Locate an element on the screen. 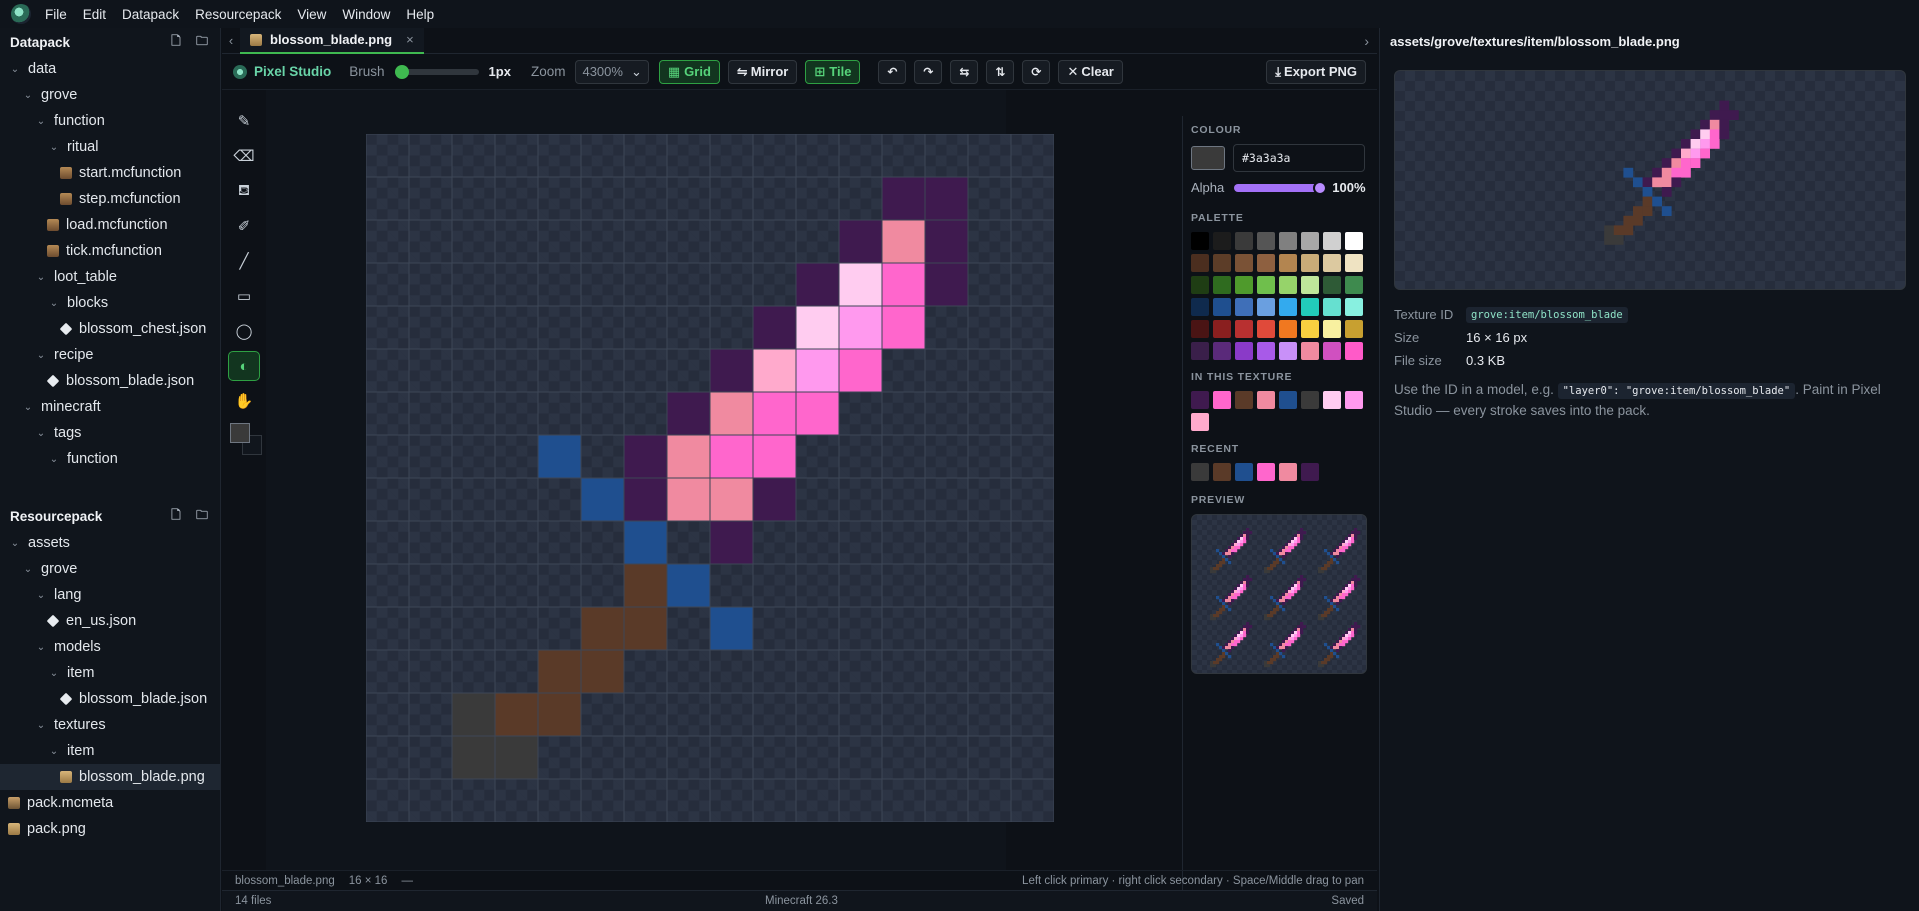 This screenshot has width=1919, height=911. pan-tool: ✋ is located at coordinates (244, 401).